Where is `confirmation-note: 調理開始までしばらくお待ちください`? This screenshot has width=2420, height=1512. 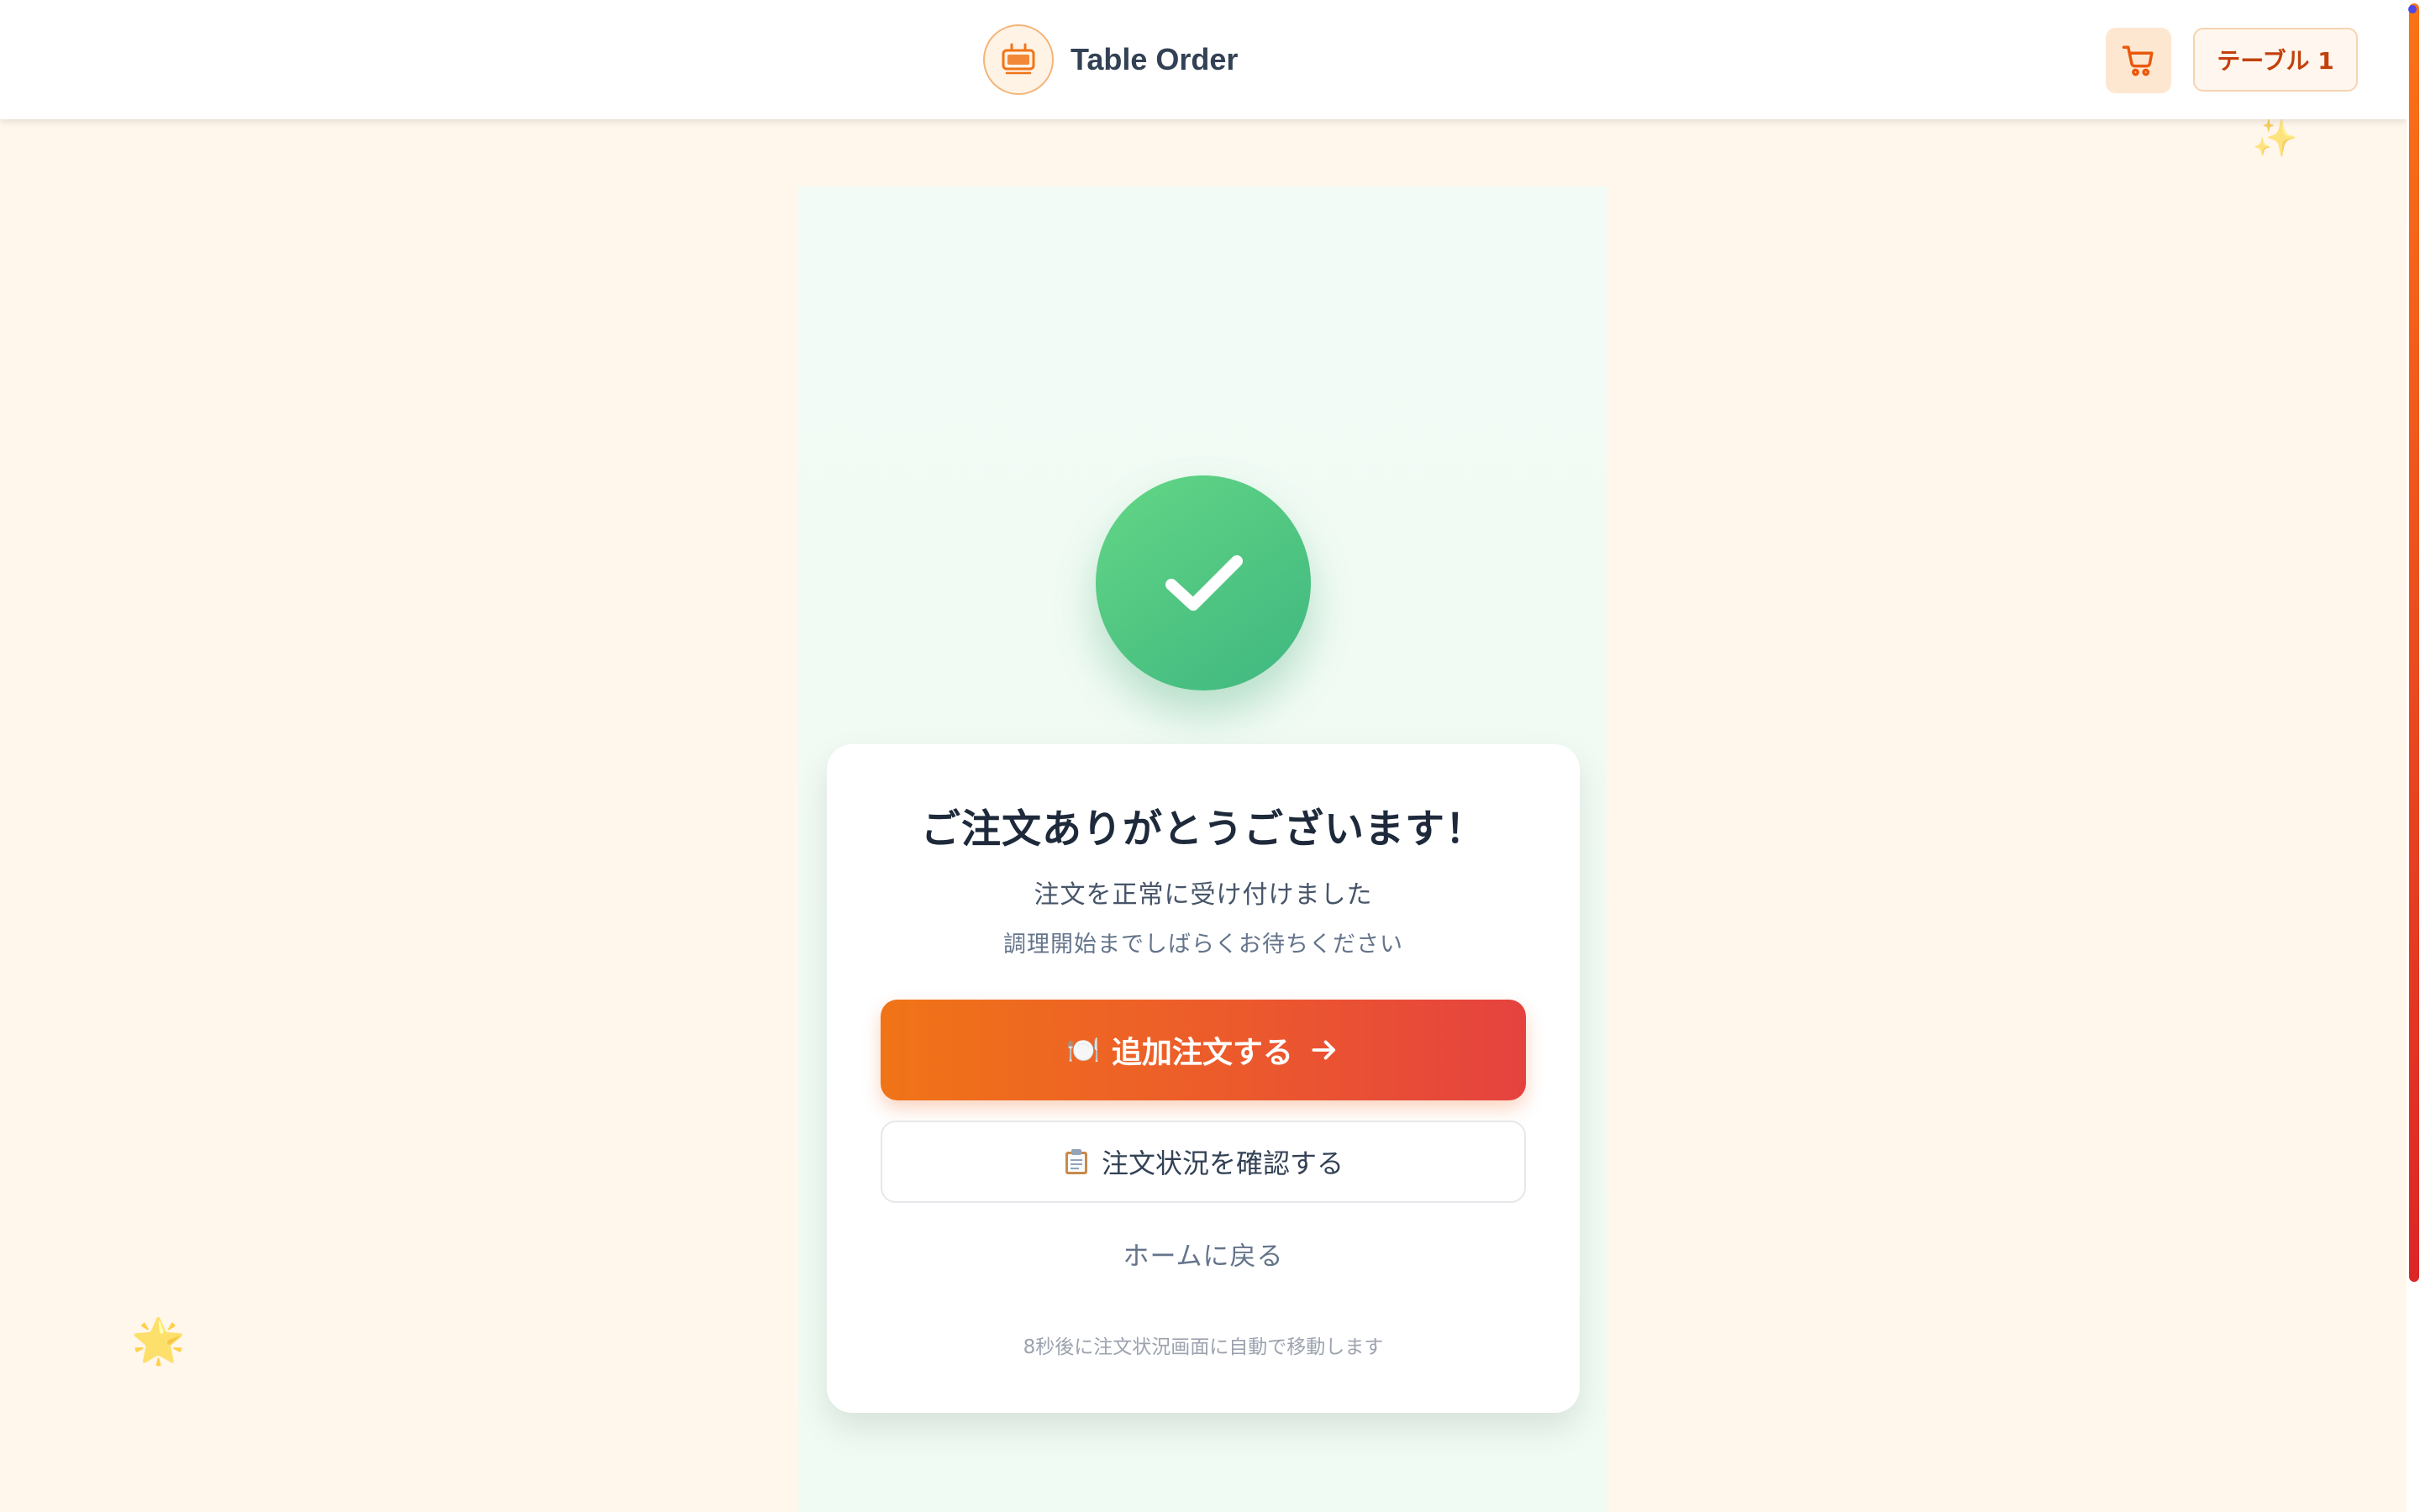 confirmation-note: 調理開始までしばらくお待ちください is located at coordinates (1203, 945).